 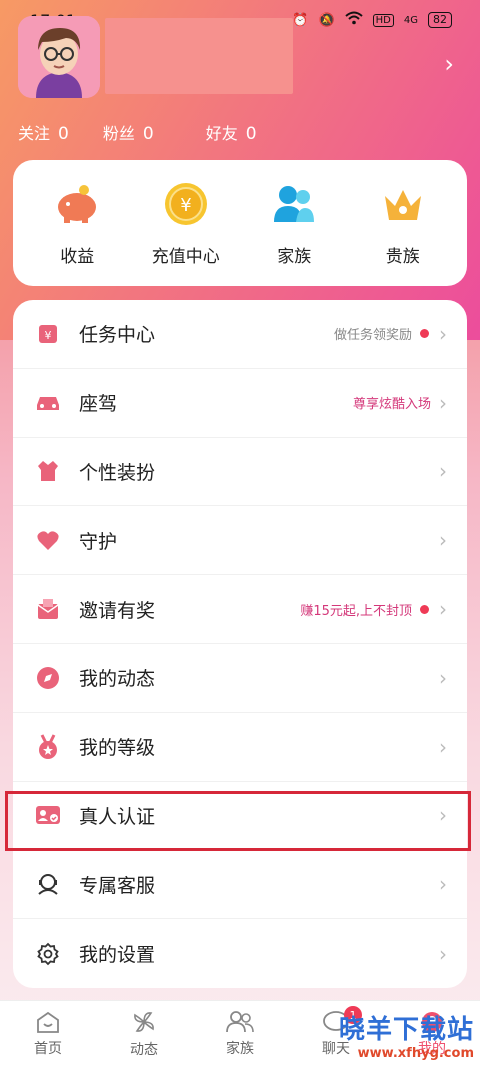 I want to click on car-icon, so click(x=48, y=403).